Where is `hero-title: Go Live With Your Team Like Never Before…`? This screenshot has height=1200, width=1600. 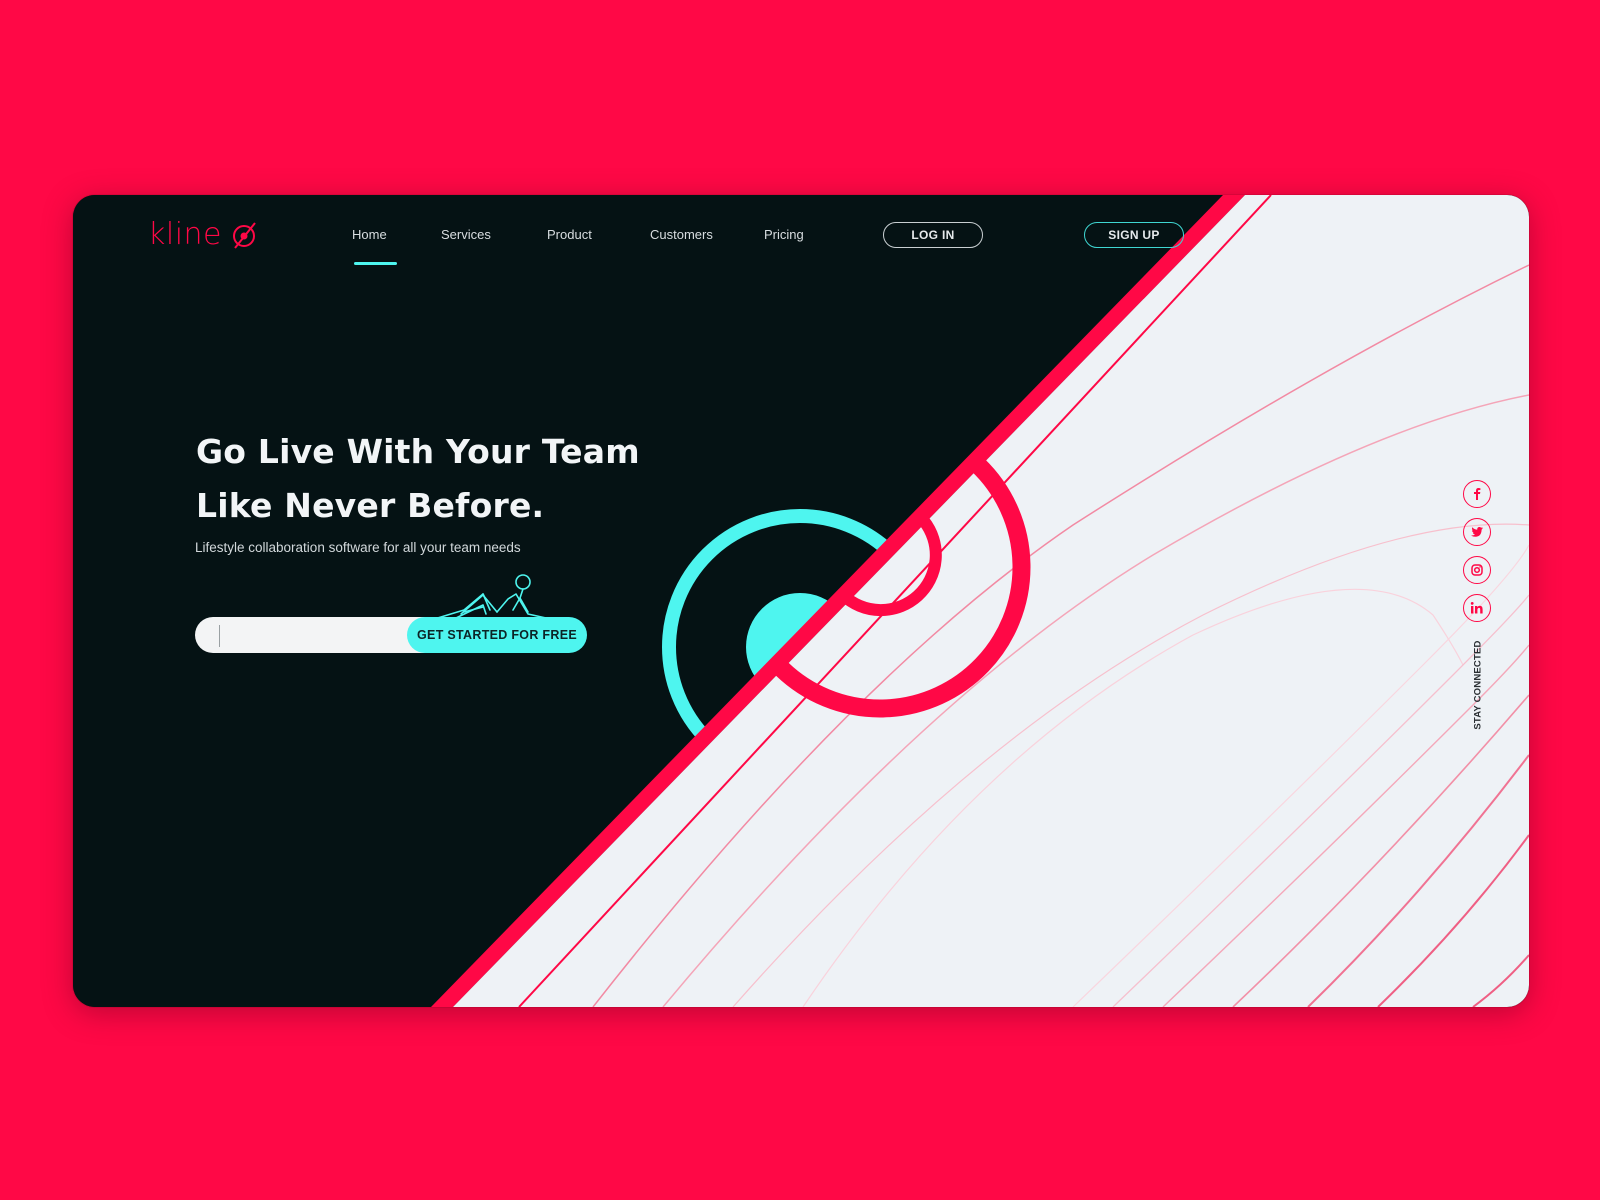
hero-title: Go Live With Your Team Like Never Before… is located at coordinates (418, 479).